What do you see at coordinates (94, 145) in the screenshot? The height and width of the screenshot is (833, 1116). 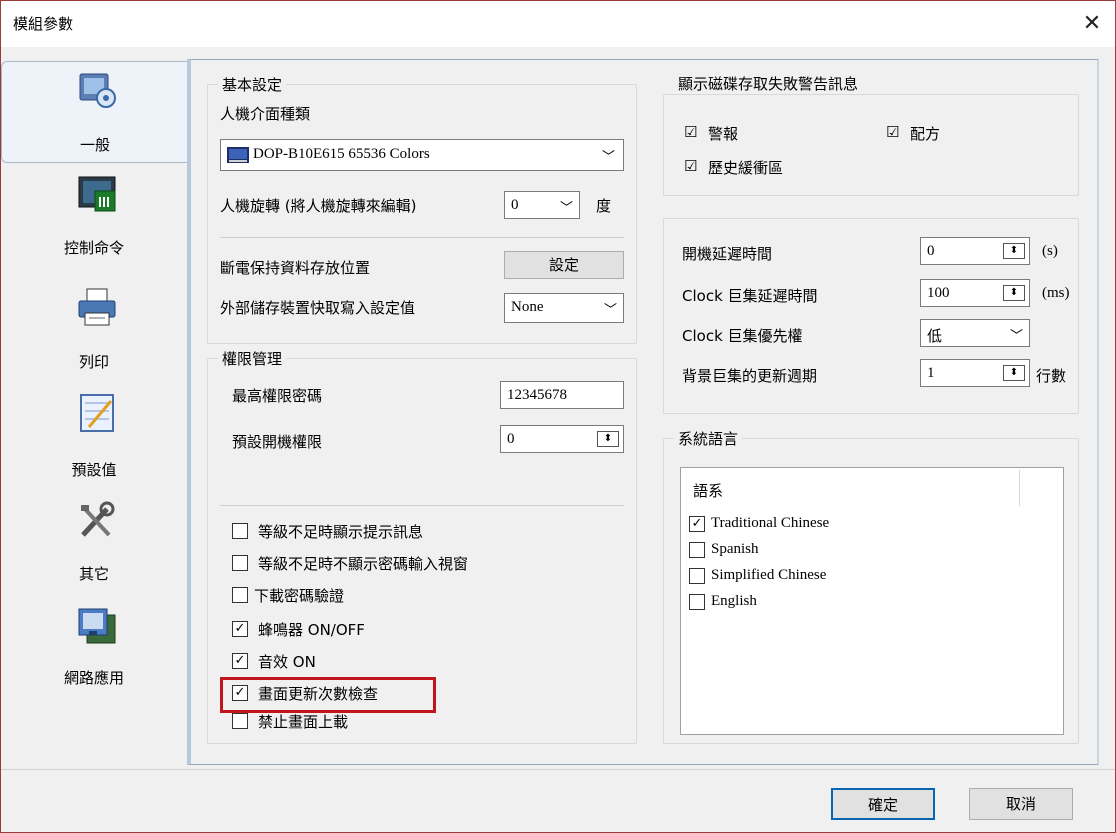 I see `nav-label-general: 一般` at bounding box center [94, 145].